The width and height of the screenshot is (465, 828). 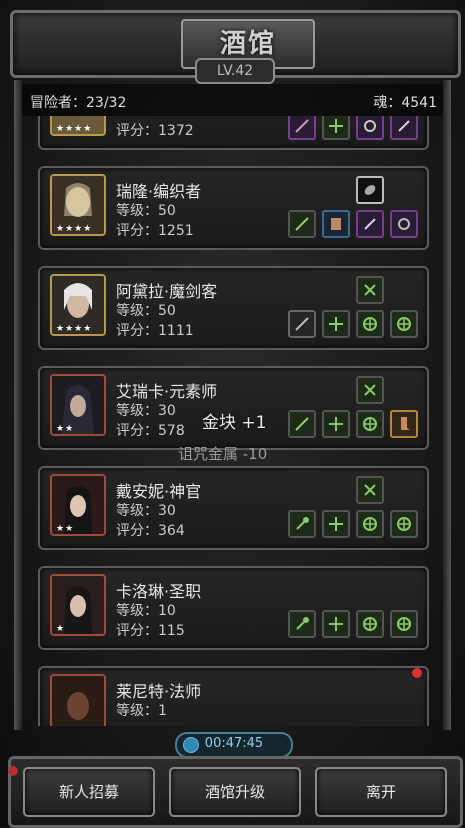 What do you see at coordinates (405, 103) in the screenshot?
I see `soul-count: 魂：4541` at bounding box center [405, 103].